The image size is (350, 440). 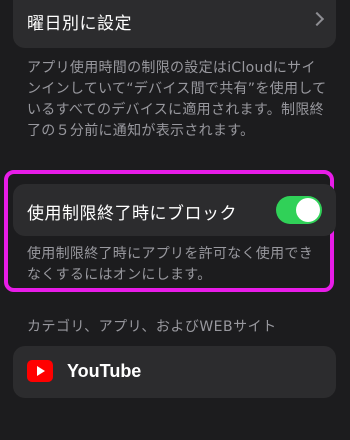 What do you see at coordinates (132, 214) in the screenshot?
I see `block-at-end-label: 使用制限終了時にブロック` at bounding box center [132, 214].